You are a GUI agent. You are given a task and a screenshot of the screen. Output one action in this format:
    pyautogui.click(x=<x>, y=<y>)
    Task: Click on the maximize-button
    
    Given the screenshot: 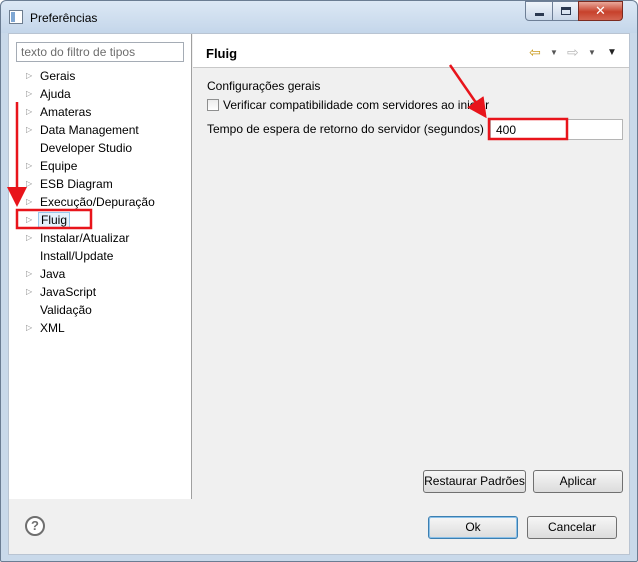 What is the action you would take?
    pyautogui.click(x=565, y=11)
    